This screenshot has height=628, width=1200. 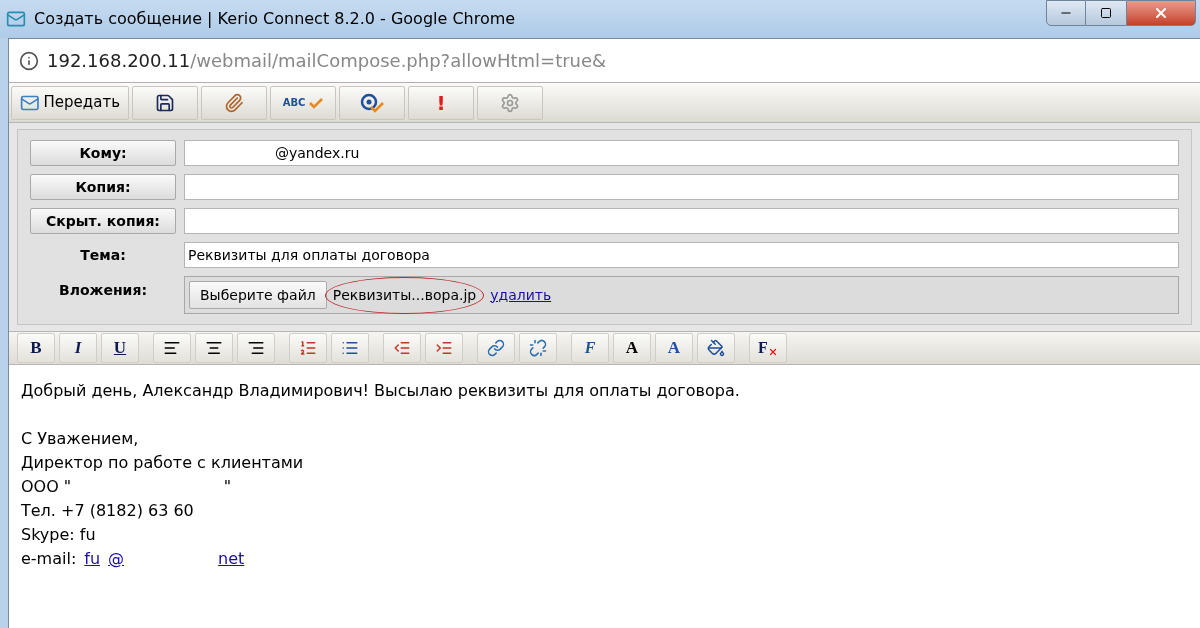 I want to click on send-button: Передать, so click(x=70, y=102).